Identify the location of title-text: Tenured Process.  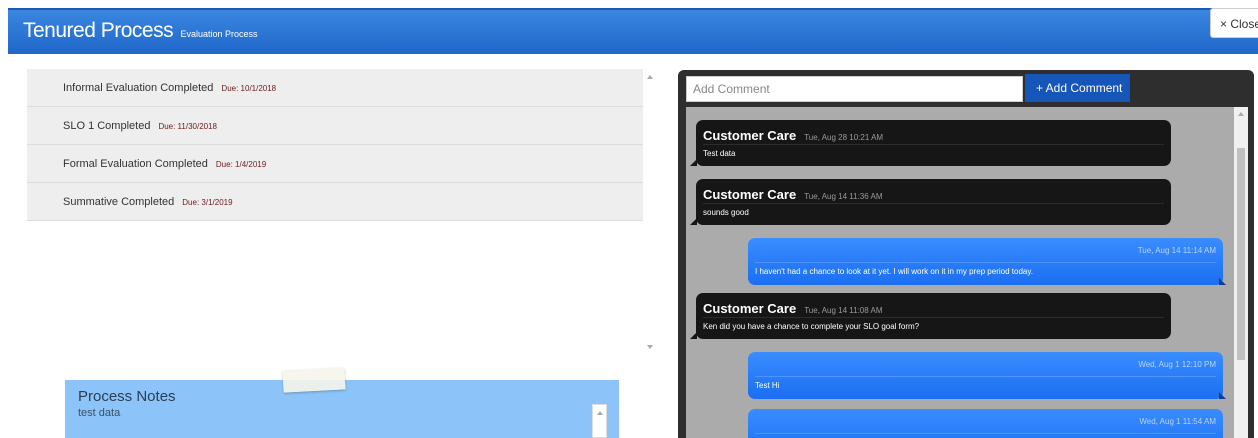
(98, 30).